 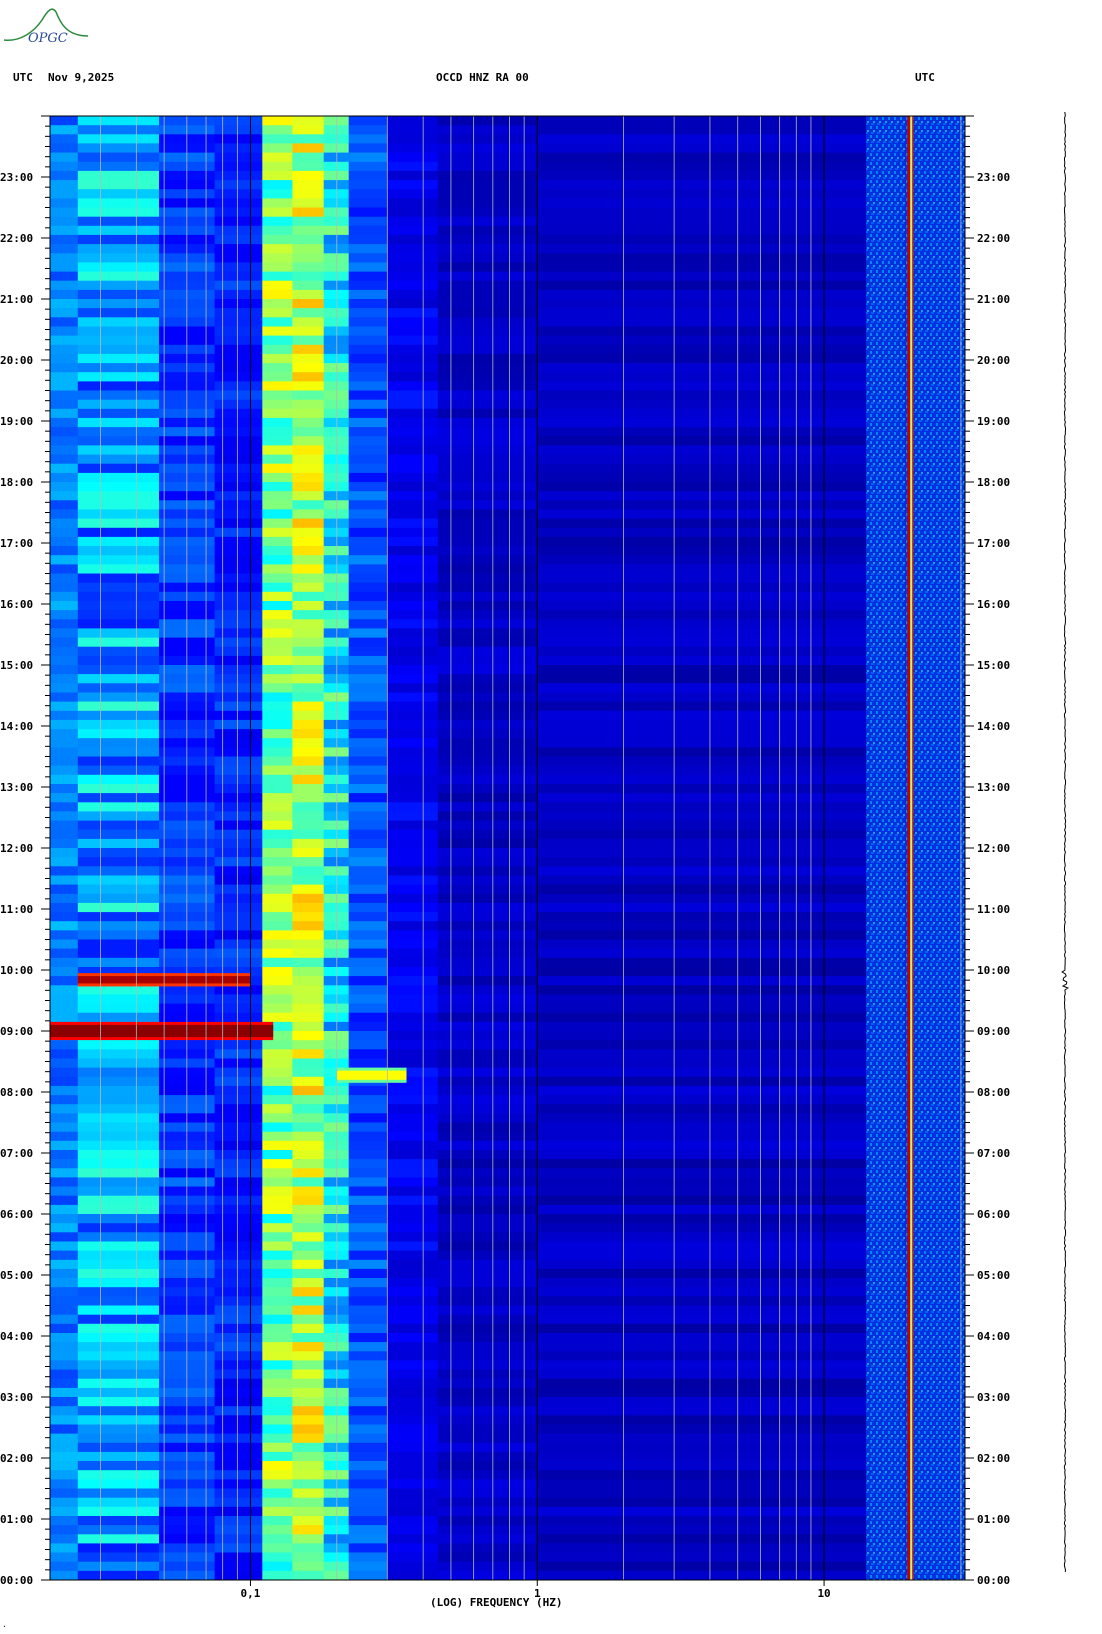 What do you see at coordinates (16, 1519) in the screenshot?
I see `y-tick-label-left: 01:00` at bounding box center [16, 1519].